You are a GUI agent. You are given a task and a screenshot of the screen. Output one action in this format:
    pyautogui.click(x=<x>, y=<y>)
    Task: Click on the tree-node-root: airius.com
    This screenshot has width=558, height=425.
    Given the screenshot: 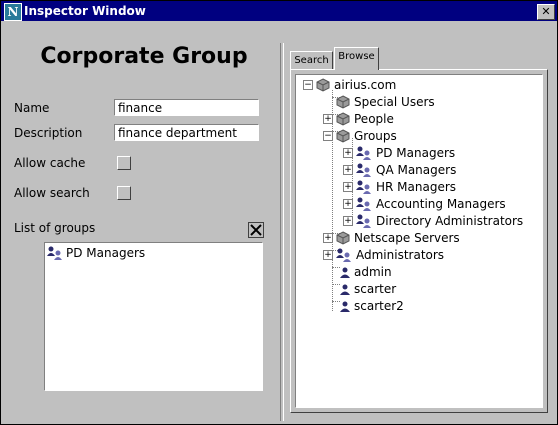 What is the action you would take?
    pyautogui.click(x=356, y=84)
    